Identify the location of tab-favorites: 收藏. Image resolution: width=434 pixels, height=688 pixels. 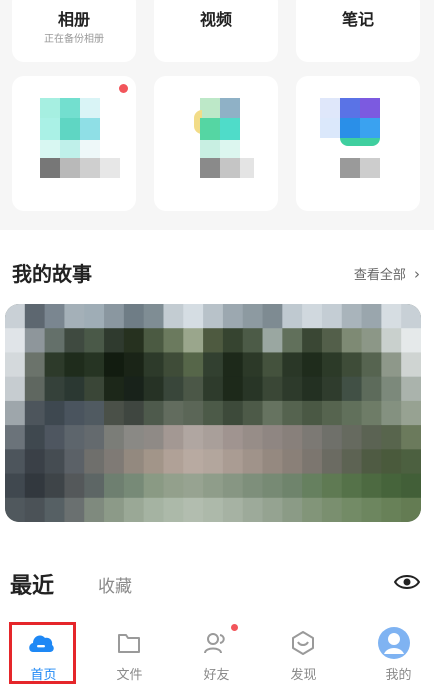
(115, 584).